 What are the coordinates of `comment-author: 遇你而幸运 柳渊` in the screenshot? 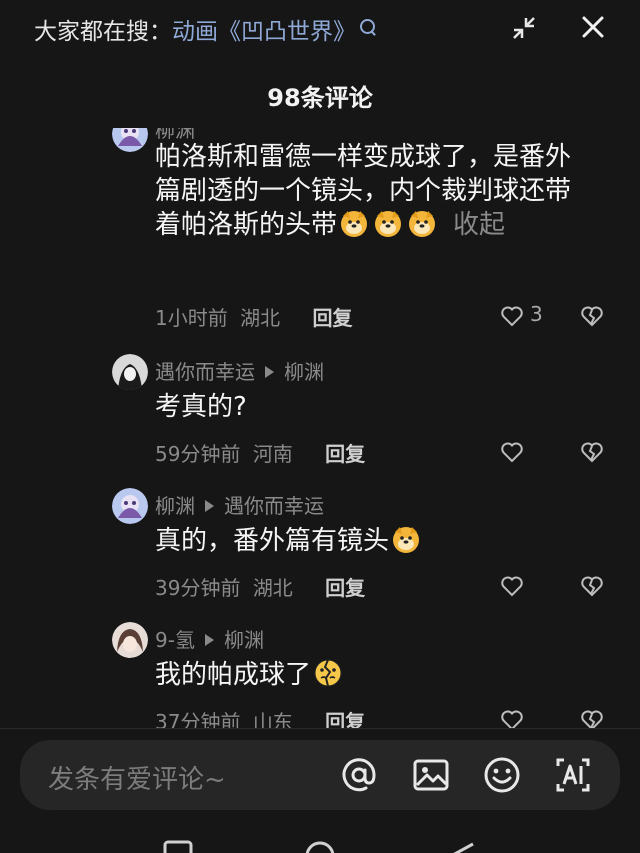 It's located at (239, 370).